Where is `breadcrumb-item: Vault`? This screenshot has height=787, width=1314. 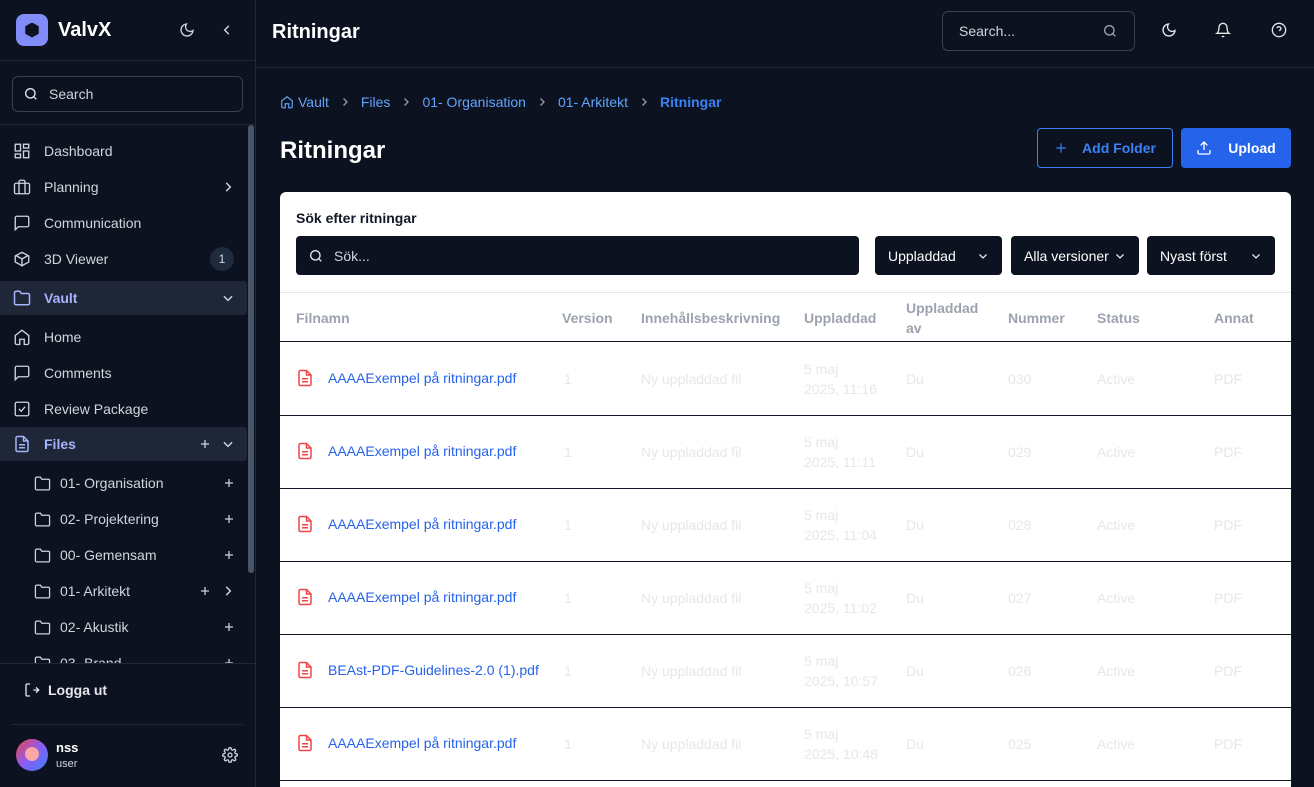 breadcrumb-item: Vault is located at coordinates (313, 102).